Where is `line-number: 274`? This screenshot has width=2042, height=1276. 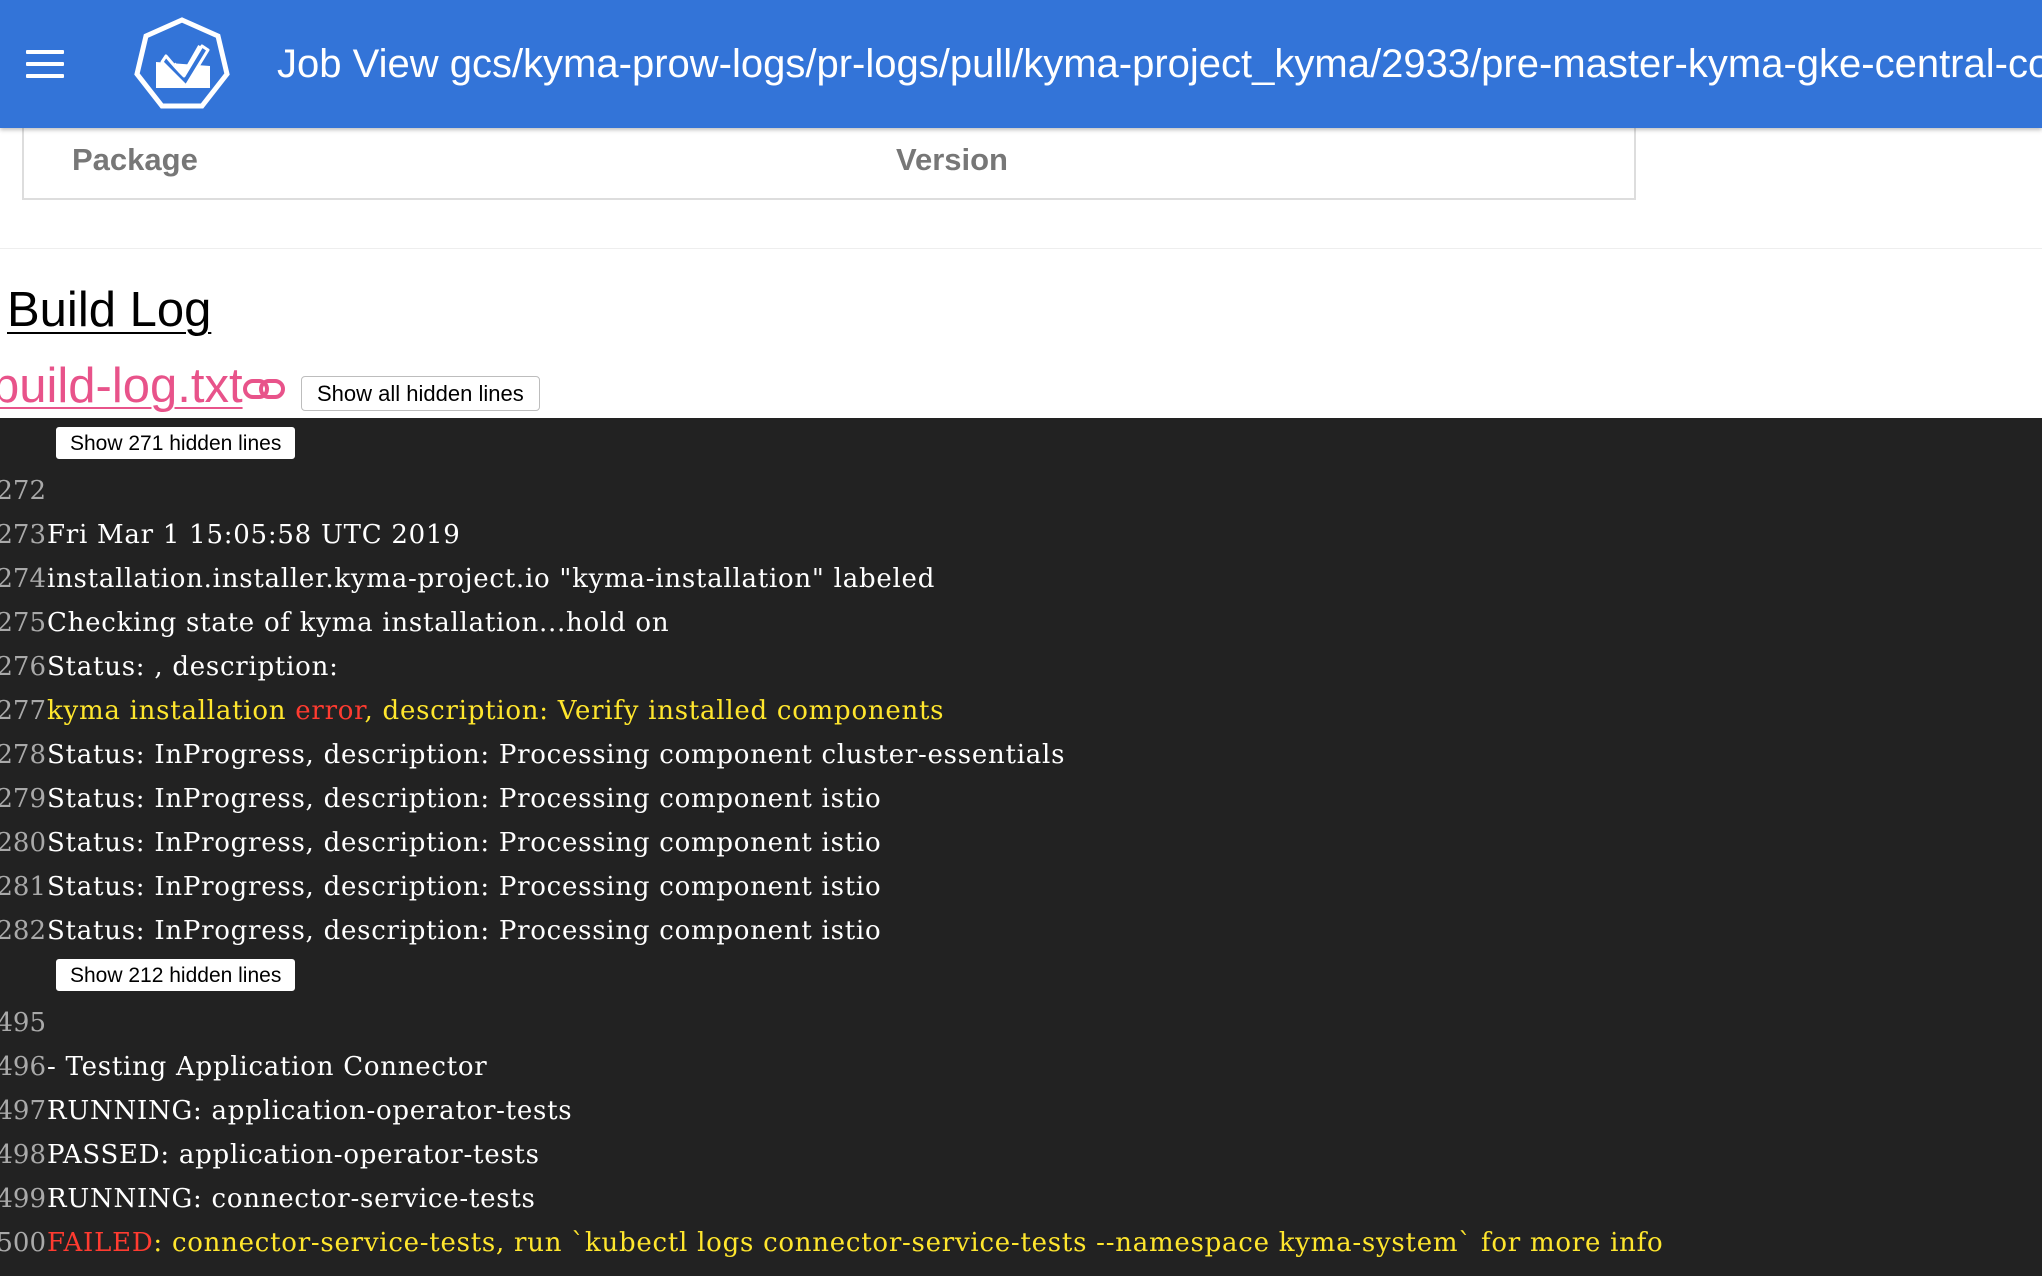 line-number: 274 is located at coordinates (23, 579).